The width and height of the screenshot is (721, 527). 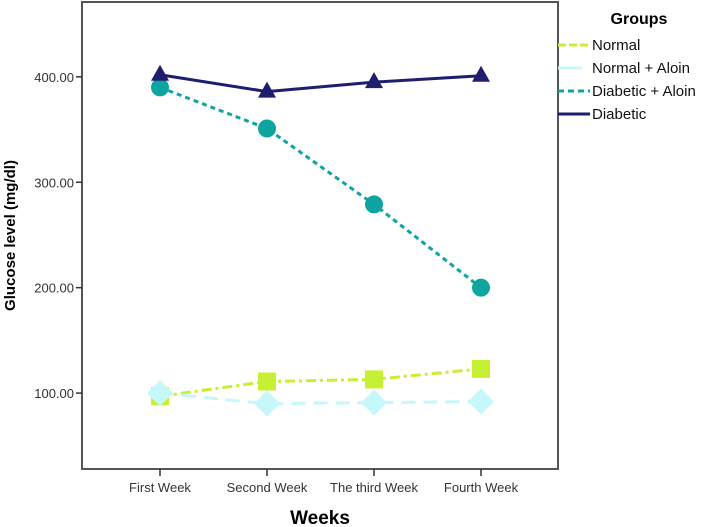 I want to click on x-tick-label: The third Week, so click(x=374, y=487).